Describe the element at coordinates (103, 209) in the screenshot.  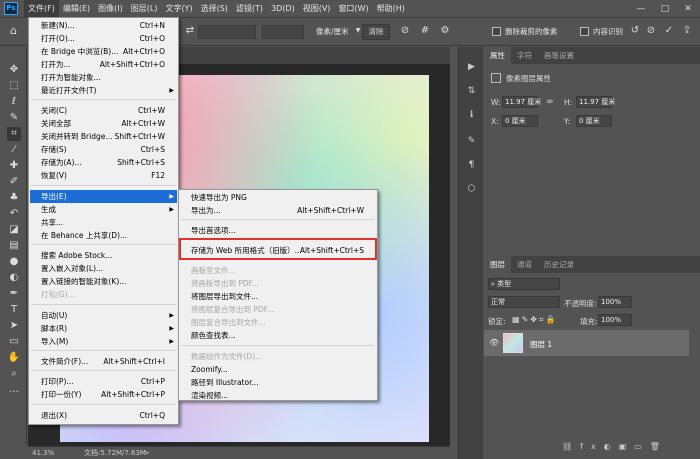
I see `file-menu-item-generate: 生成 ▶` at that location.